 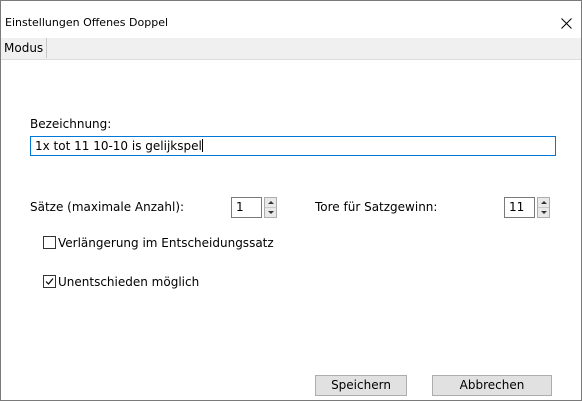 I want to click on goals-spin-buttons, so click(x=543, y=207).